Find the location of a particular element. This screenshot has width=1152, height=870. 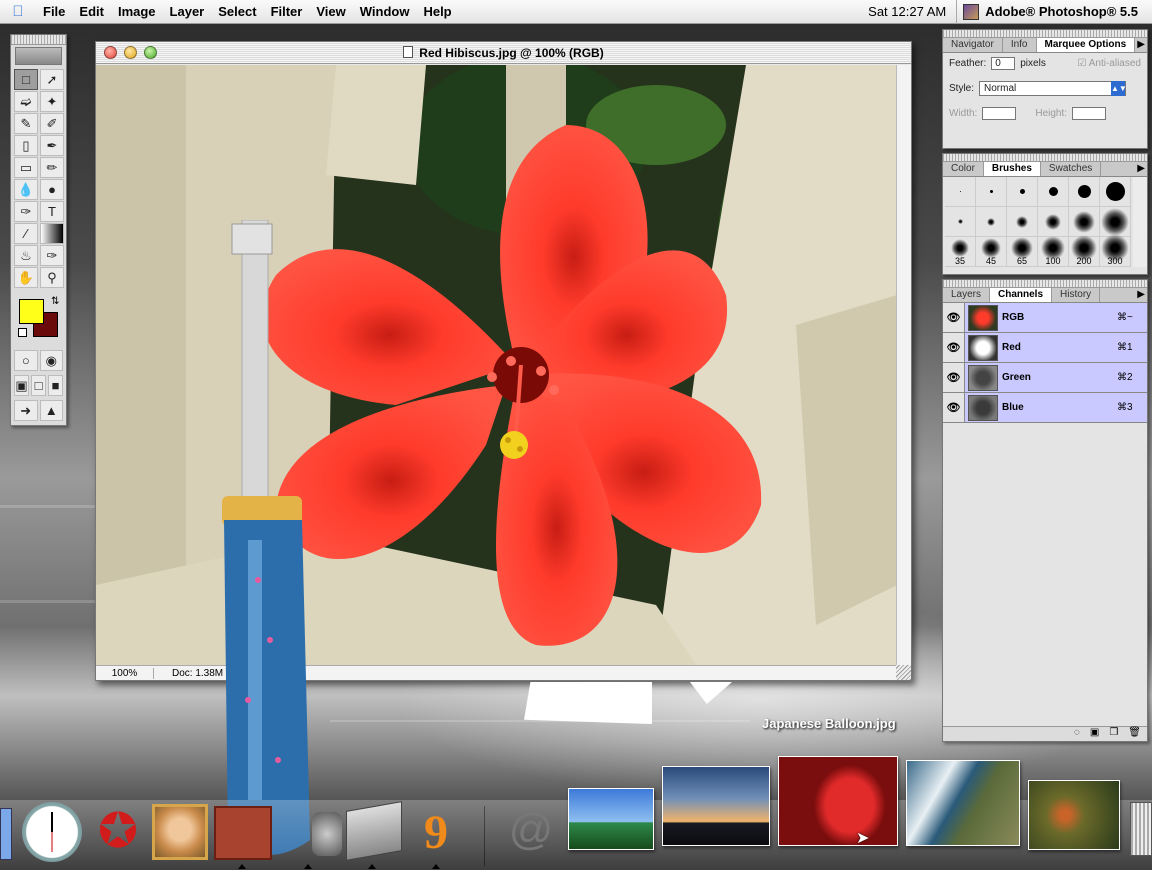

magic-wand-icon: ✦ is located at coordinates (52, 101).